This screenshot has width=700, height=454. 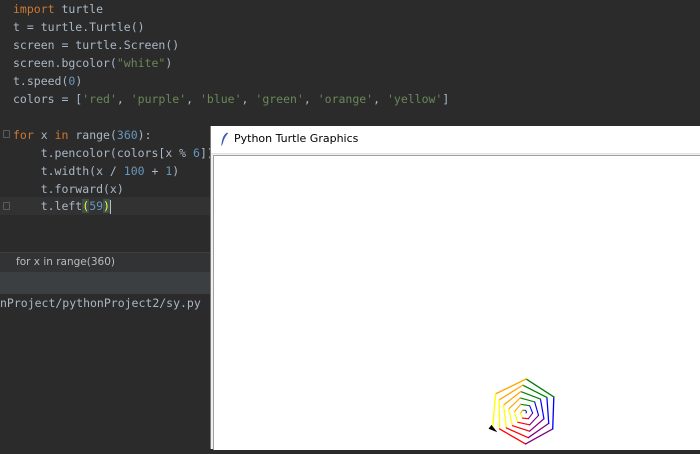 What do you see at coordinates (110, 207) in the screenshot?
I see `text-caret` at bounding box center [110, 207].